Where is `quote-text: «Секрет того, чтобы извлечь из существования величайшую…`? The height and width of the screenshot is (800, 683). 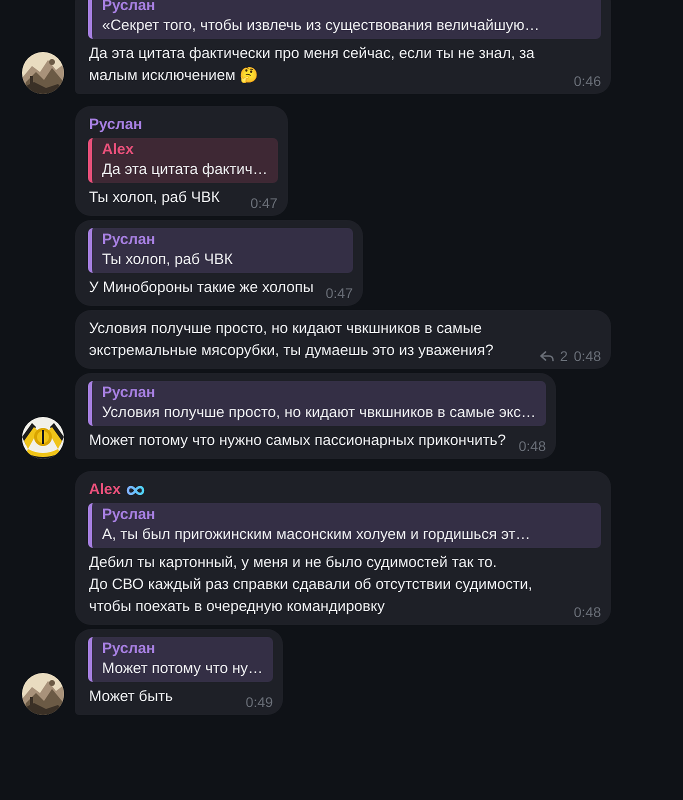 quote-text: «Секрет того, чтобы извлечь из существования величайшую… is located at coordinates (321, 26).